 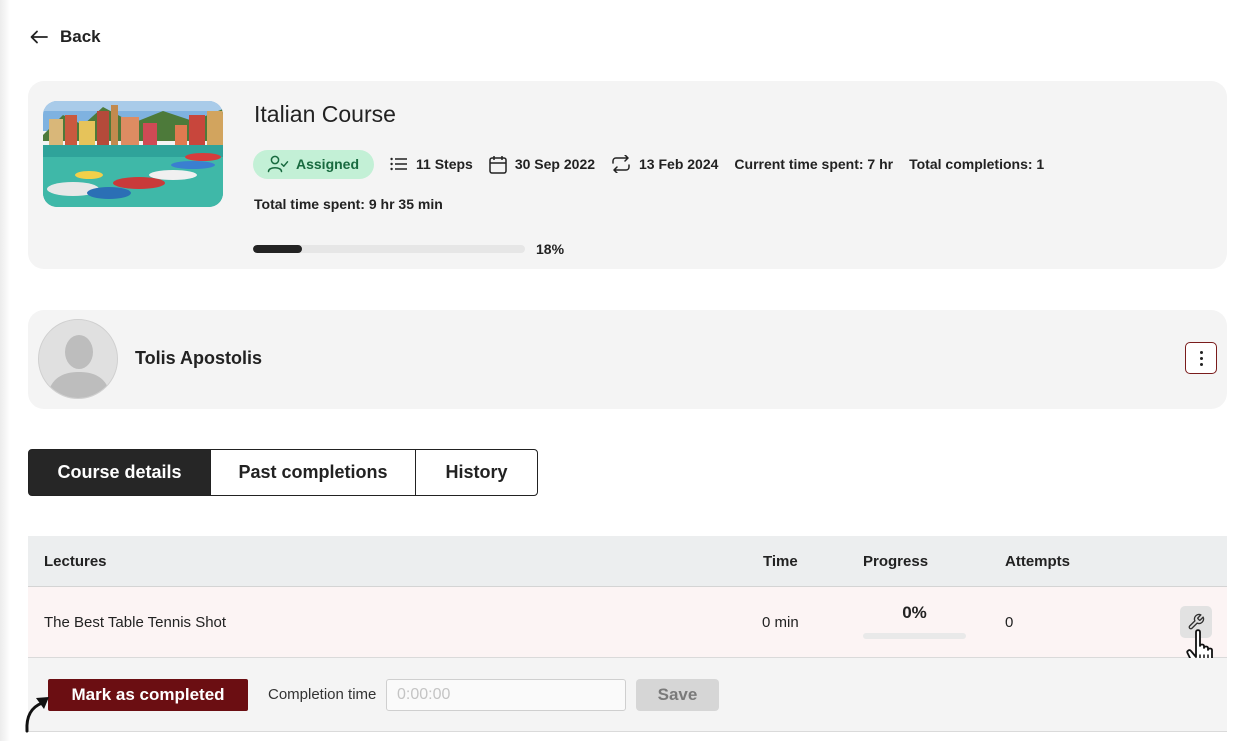 What do you see at coordinates (133, 154) in the screenshot?
I see `course-thumbnail` at bounding box center [133, 154].